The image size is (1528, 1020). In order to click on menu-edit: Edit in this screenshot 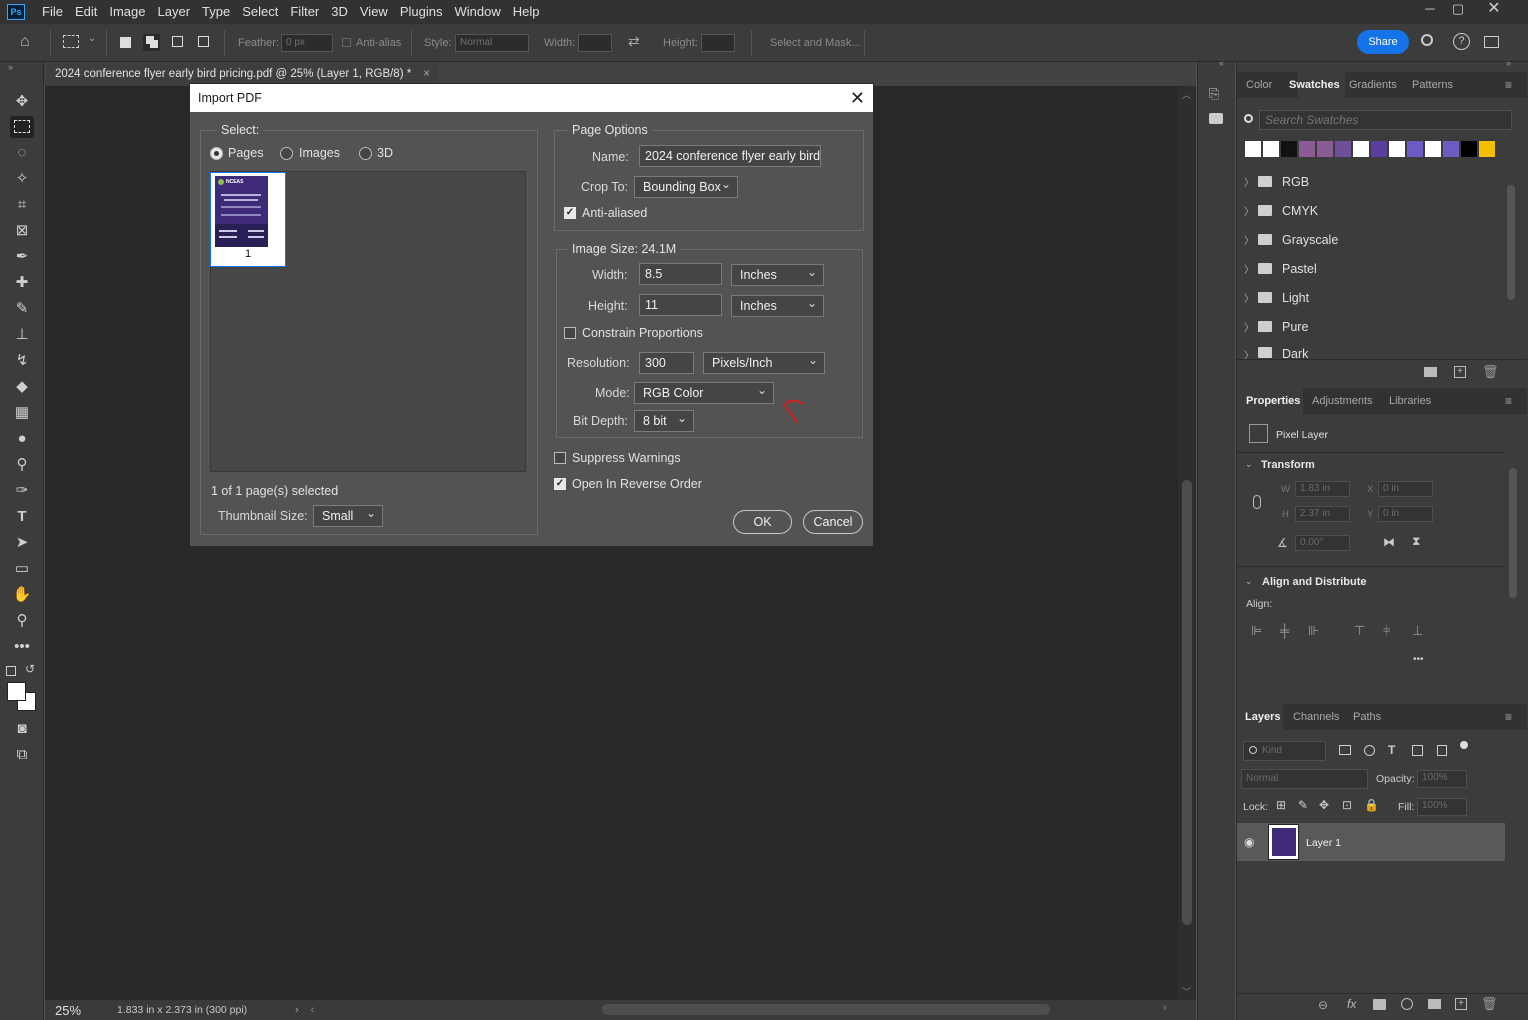, I will do `click(86, 12)`.